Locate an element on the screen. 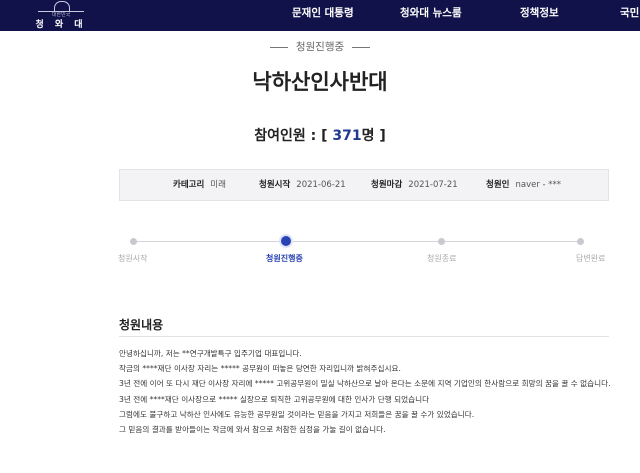 The width and height of the screenshot is (640, 473). content-heading: 청원내용 is located at coordinates (141, 325).